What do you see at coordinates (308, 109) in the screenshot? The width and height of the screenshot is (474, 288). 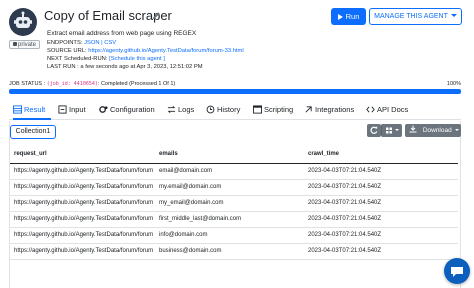 I see `integrations-icon` at bounding box center [308, 109].